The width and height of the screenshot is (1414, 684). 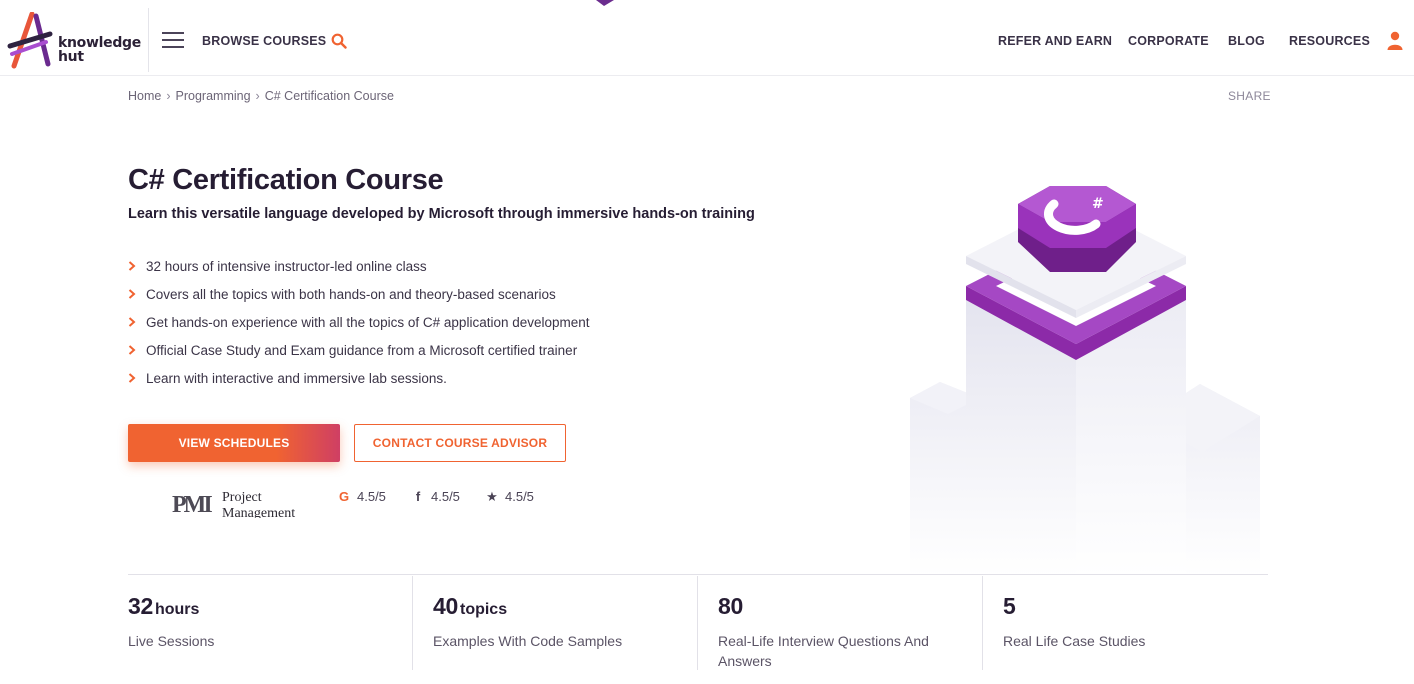 I want to click on stat-value: 80, so click(x=730, y=606).